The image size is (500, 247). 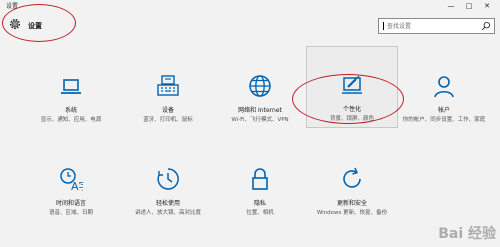 I want to click on tile-description: 显示、通知、应用、电源, so click(x=71, y=120).